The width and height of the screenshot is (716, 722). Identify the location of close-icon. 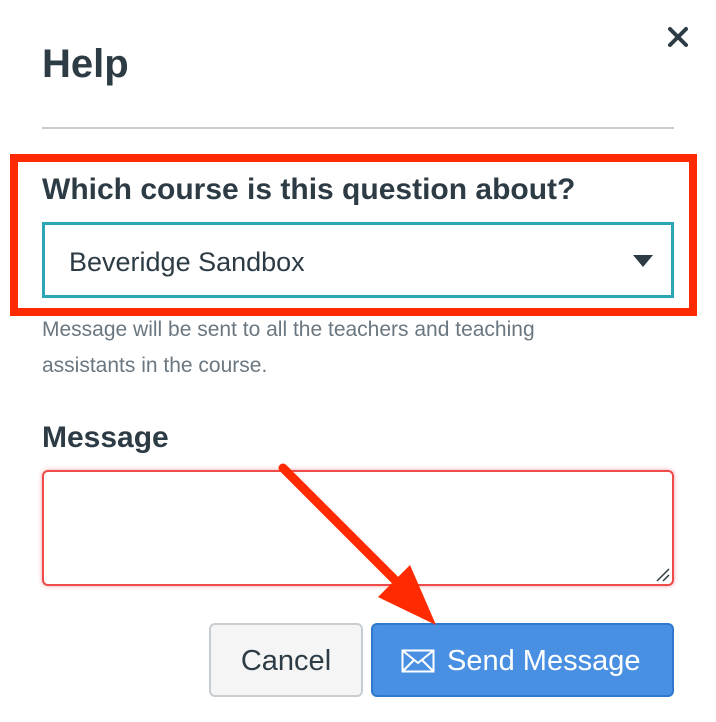
(678, 37).